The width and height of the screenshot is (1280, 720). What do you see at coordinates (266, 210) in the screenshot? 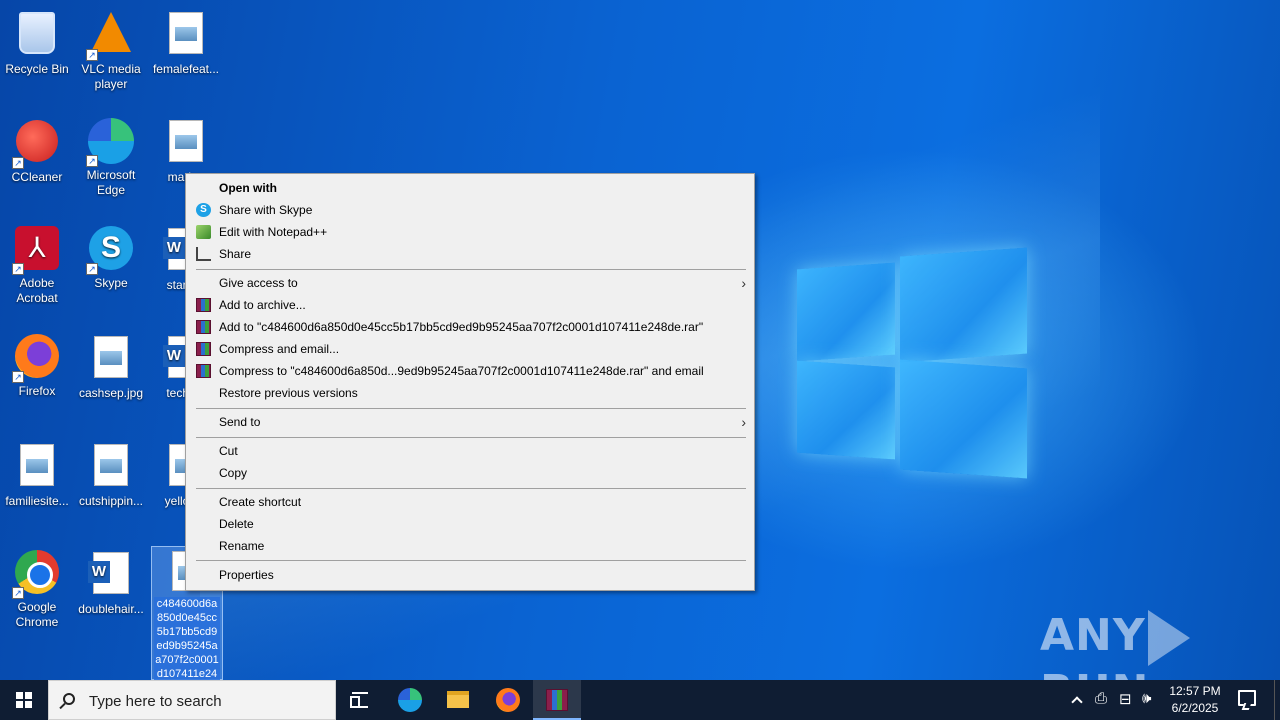
I see `menu-item-label: Share with Skype` at bounding box center [266, 210].